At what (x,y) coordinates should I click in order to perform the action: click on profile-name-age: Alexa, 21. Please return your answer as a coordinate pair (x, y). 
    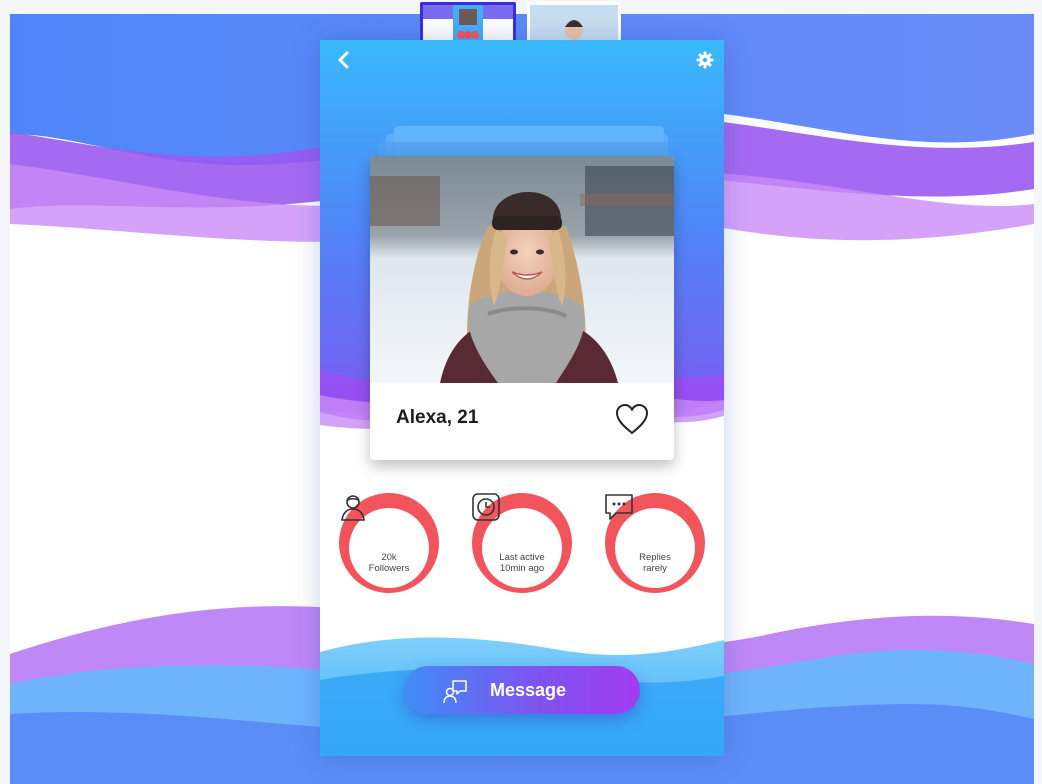
    Looking at the image, I should click on (437, 417).